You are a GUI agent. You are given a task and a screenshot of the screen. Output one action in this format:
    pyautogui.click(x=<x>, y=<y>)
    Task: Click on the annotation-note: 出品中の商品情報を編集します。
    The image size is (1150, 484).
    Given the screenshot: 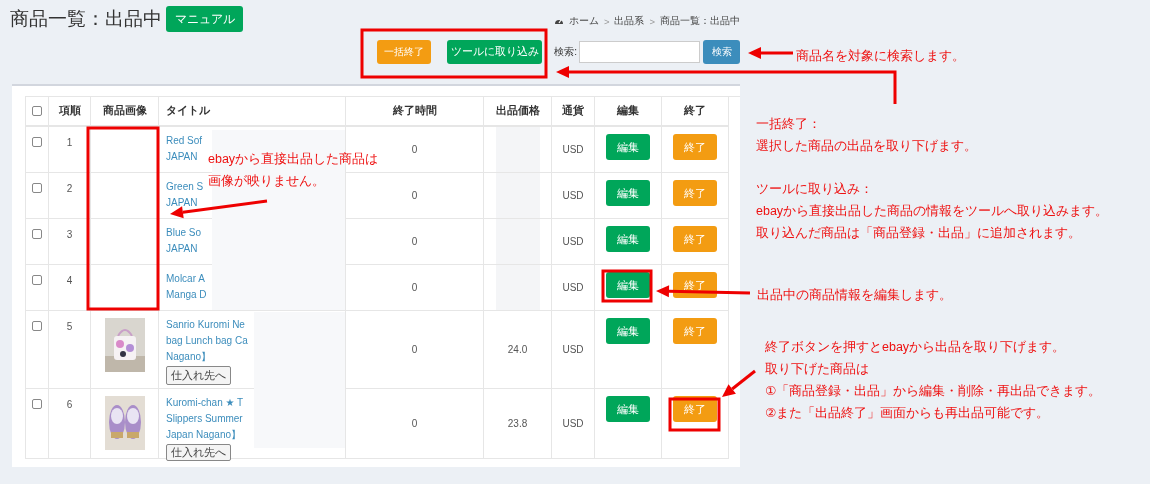 What is the action you would take?
    pyautogui.click(x=854, y=295)
    